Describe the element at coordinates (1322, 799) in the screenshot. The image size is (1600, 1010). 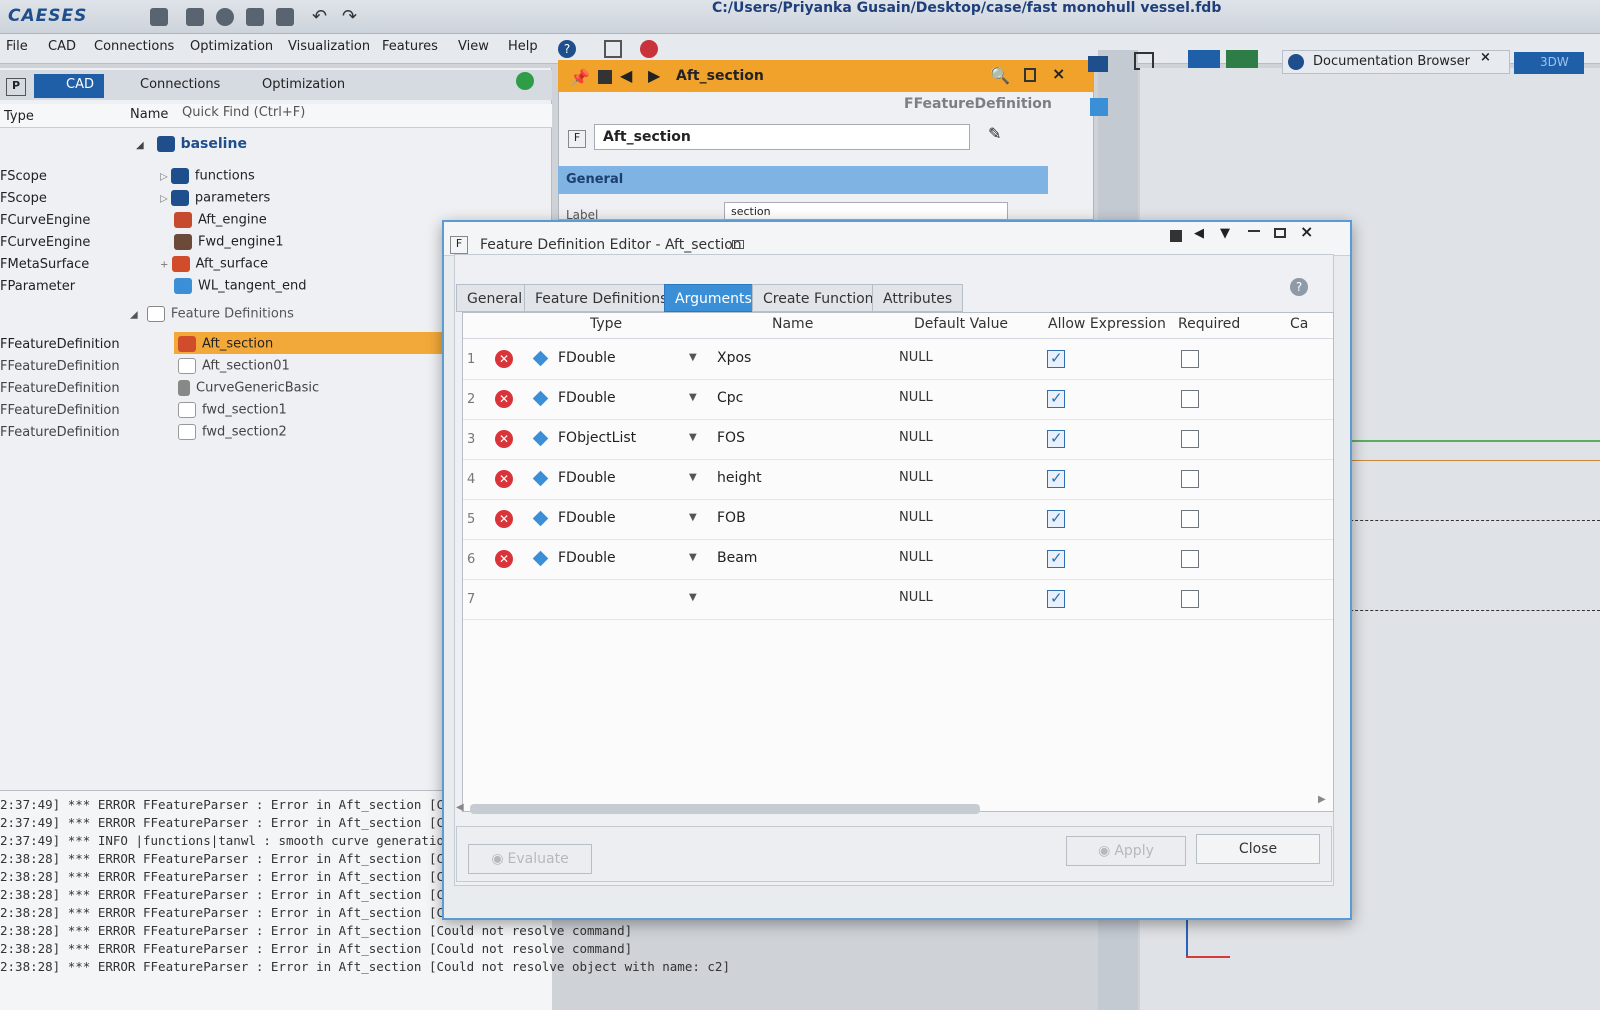
I see `scroll-right-icon: ▶` at that location.